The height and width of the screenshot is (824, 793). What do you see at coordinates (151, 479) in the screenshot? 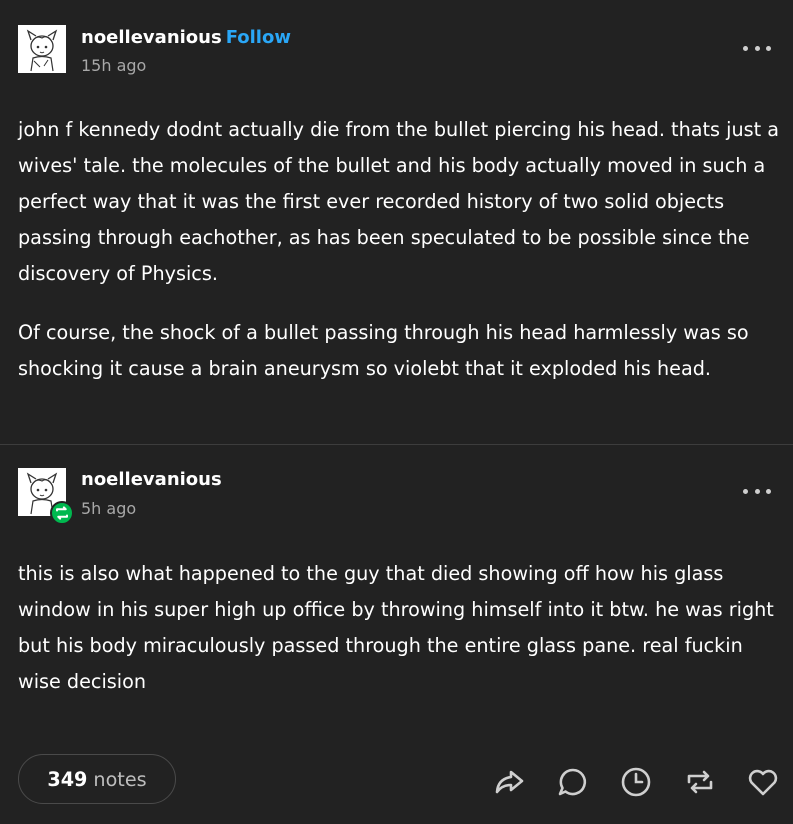
I see `reblog-author: noellevanious` at bounding box center [151, 479].